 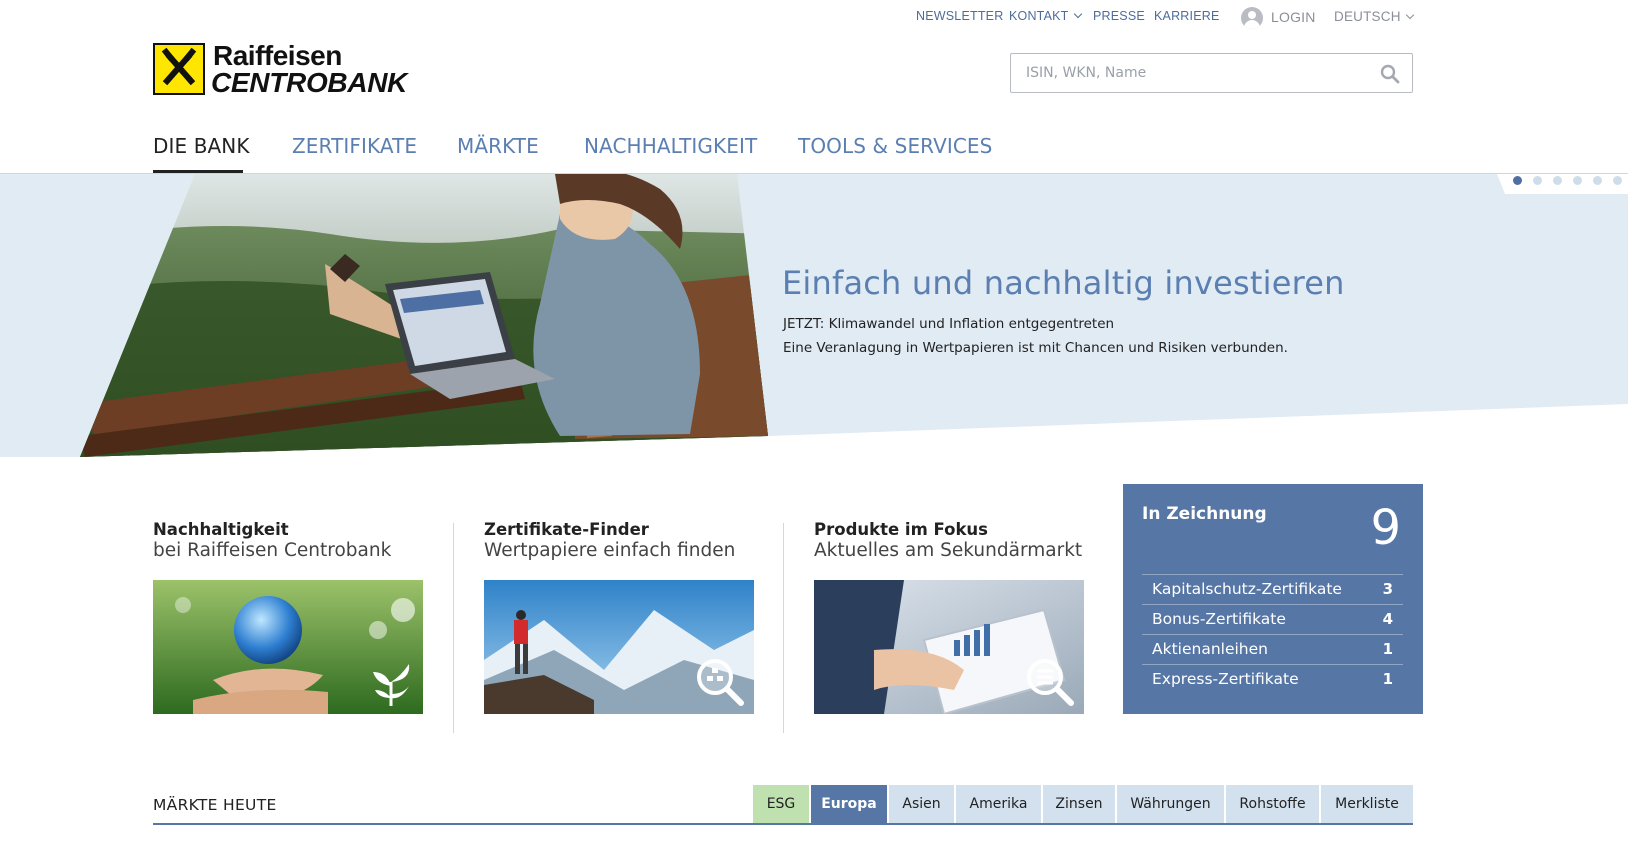 I want to click on search-box, so click(x=1211, y=73).